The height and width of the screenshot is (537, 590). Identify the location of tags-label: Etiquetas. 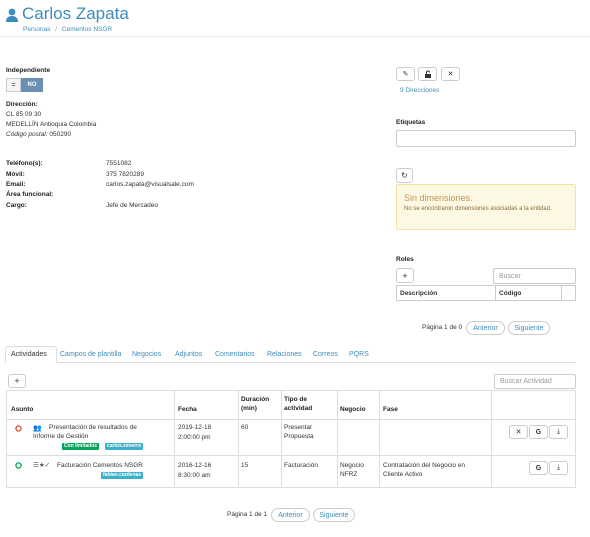
(411, 122).